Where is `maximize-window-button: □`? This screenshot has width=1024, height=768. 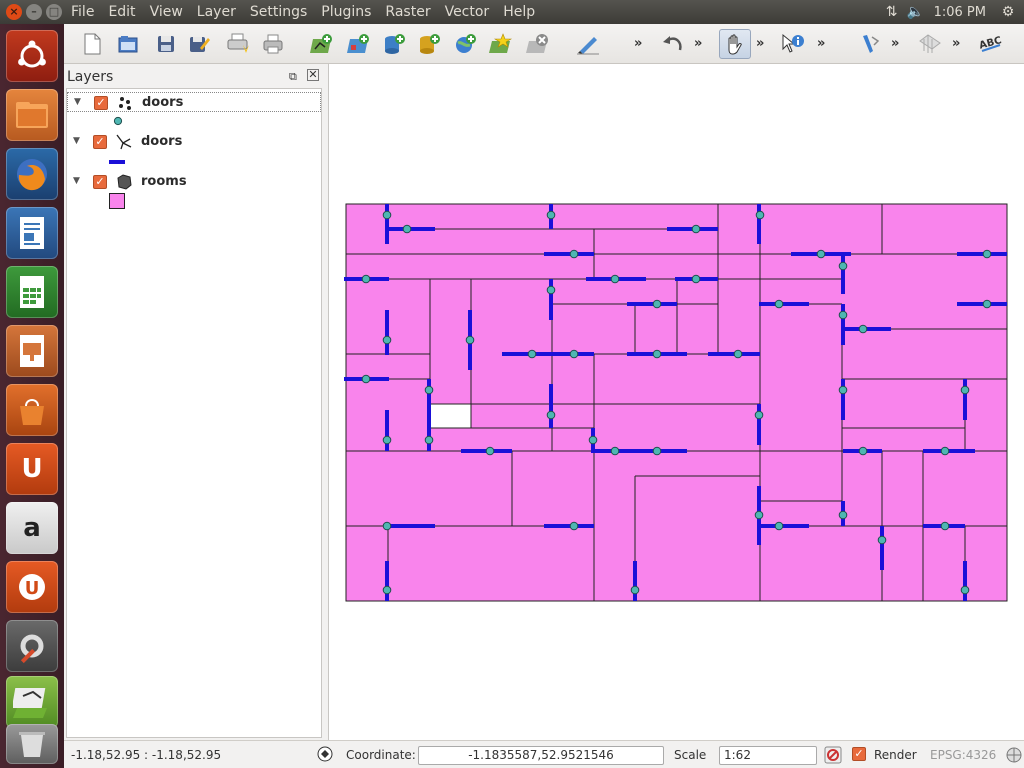
maximize-window-button: □ is located at coordinates (54, 12).